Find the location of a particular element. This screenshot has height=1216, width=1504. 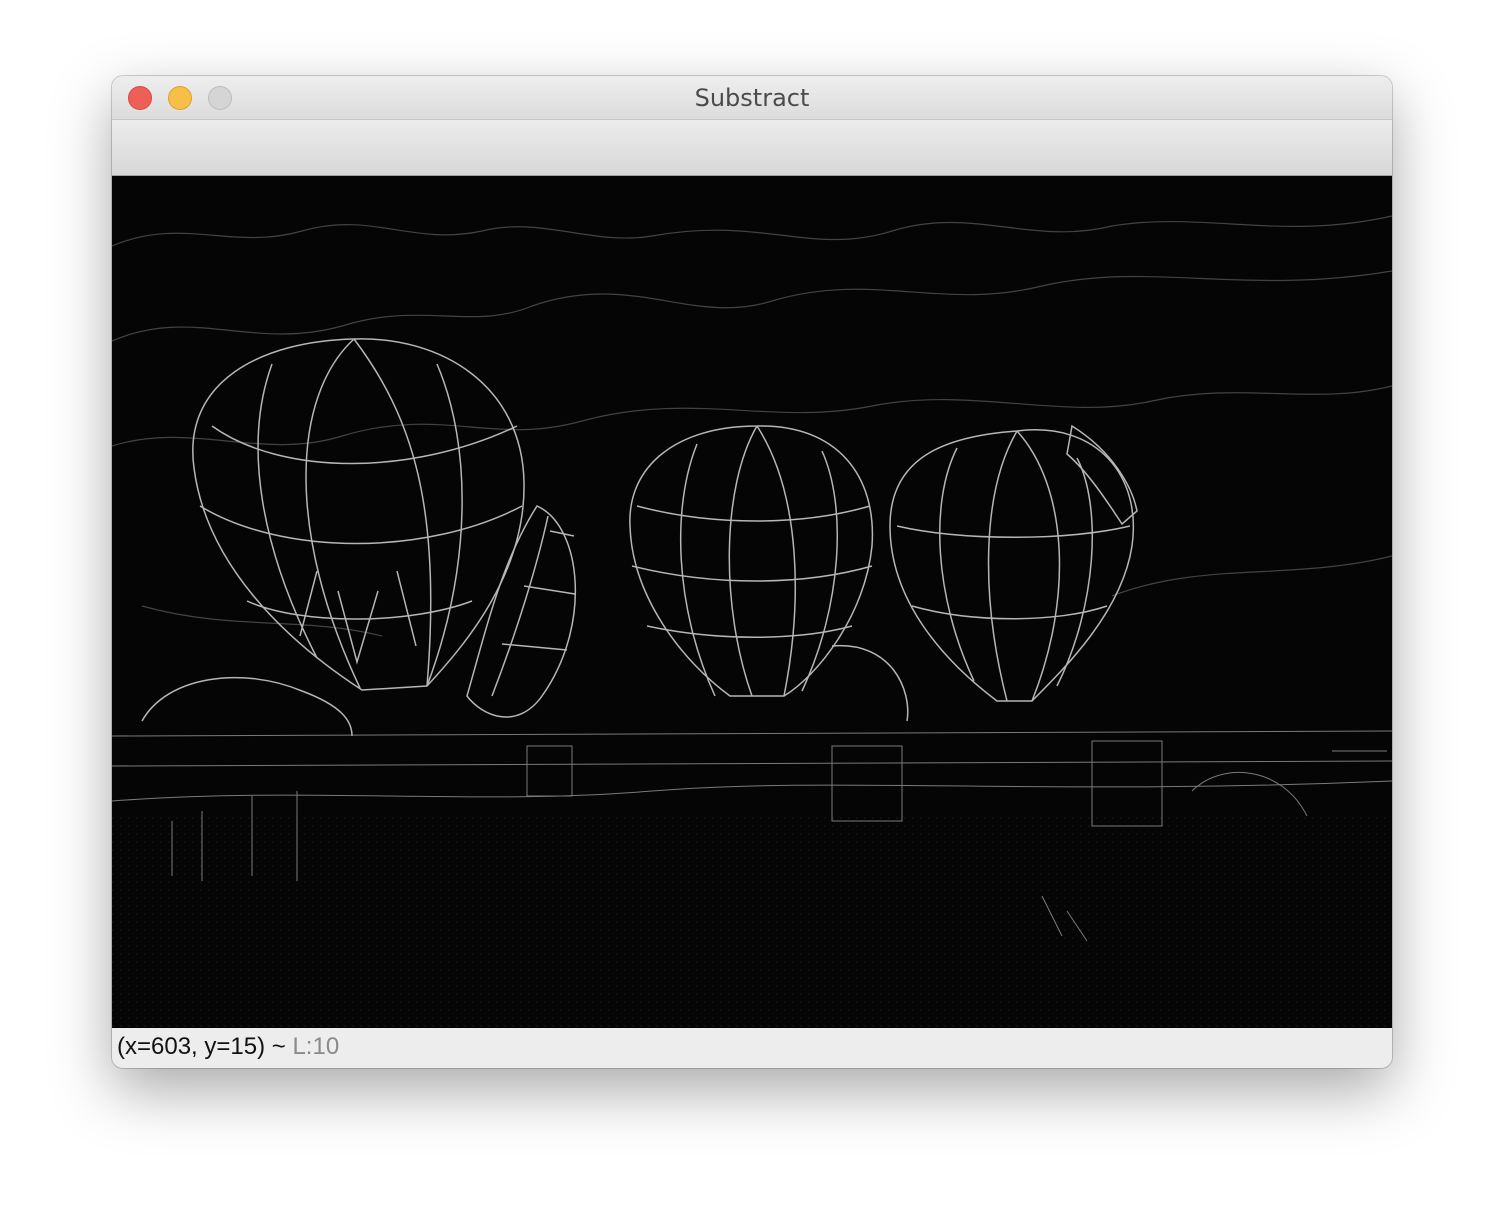

title-bar: Substract is located at coordinates (752, 98).